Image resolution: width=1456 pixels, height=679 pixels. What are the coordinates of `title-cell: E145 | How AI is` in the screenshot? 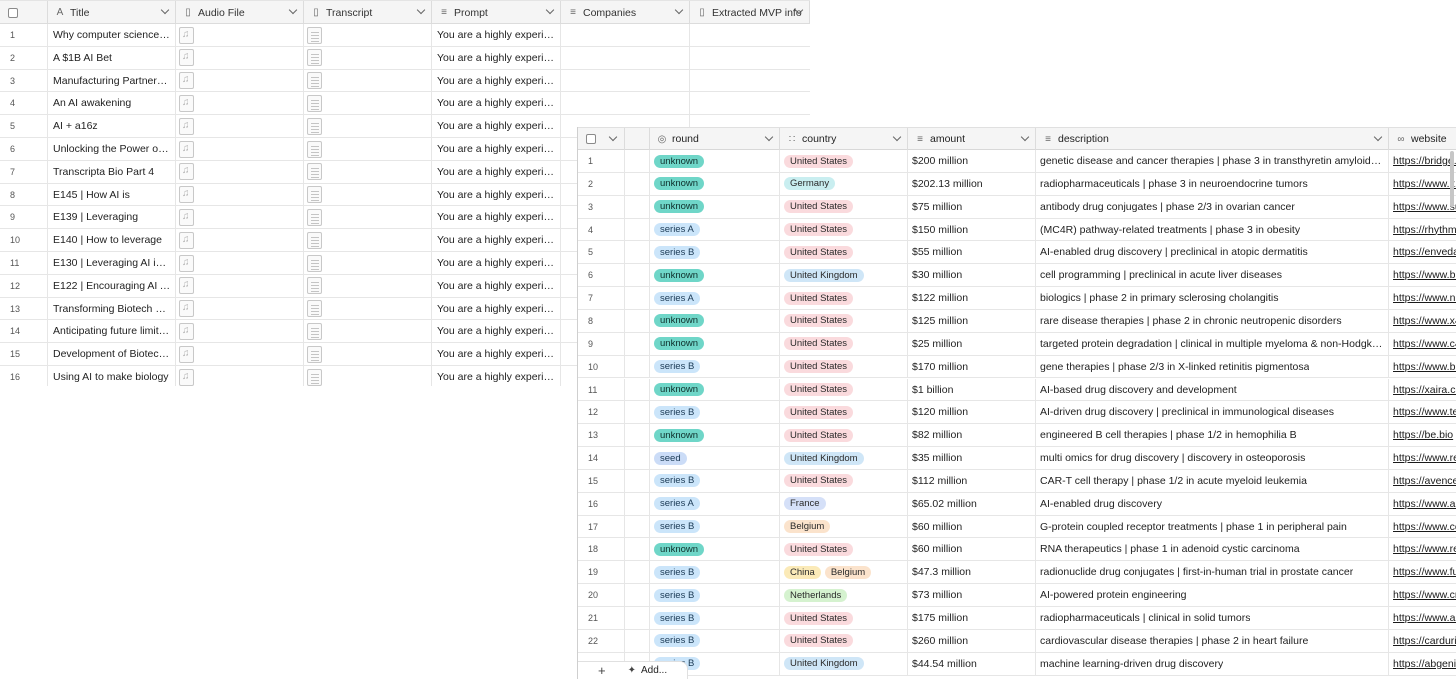 It's located at (112, 194).